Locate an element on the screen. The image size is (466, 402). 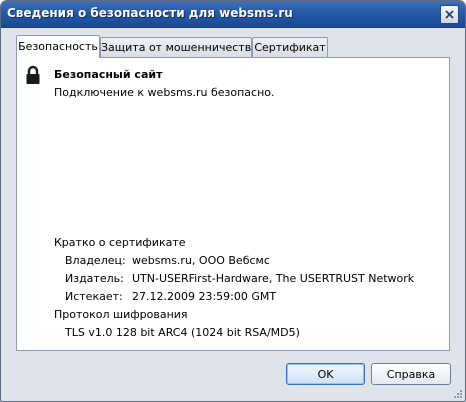
tab-phishing-protection: Защита от мошенничества is located at coordinates (179, 47).